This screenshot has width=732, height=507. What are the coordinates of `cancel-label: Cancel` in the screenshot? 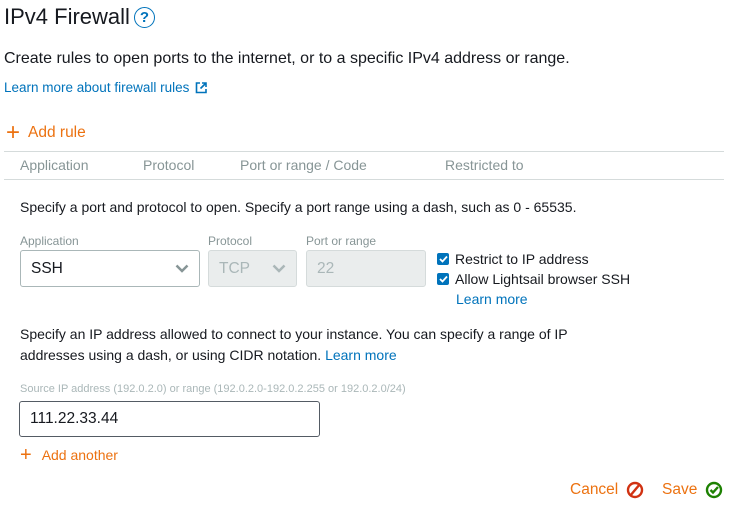 It's located at (594, 489).